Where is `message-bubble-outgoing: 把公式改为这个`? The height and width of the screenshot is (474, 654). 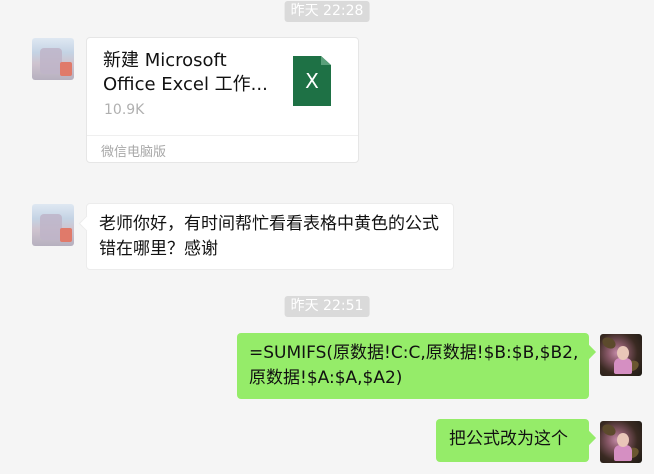 message-bubble-outgoing: 把公式改为这个 is located at coordinates (512, 440).